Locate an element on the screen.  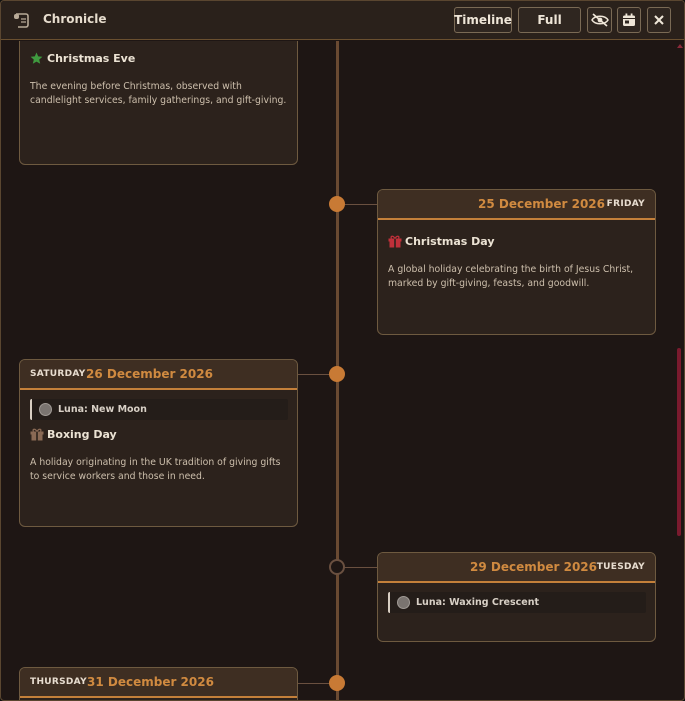
moon-phase-row: Luna: New Moon is located at coordinates (159, 409).